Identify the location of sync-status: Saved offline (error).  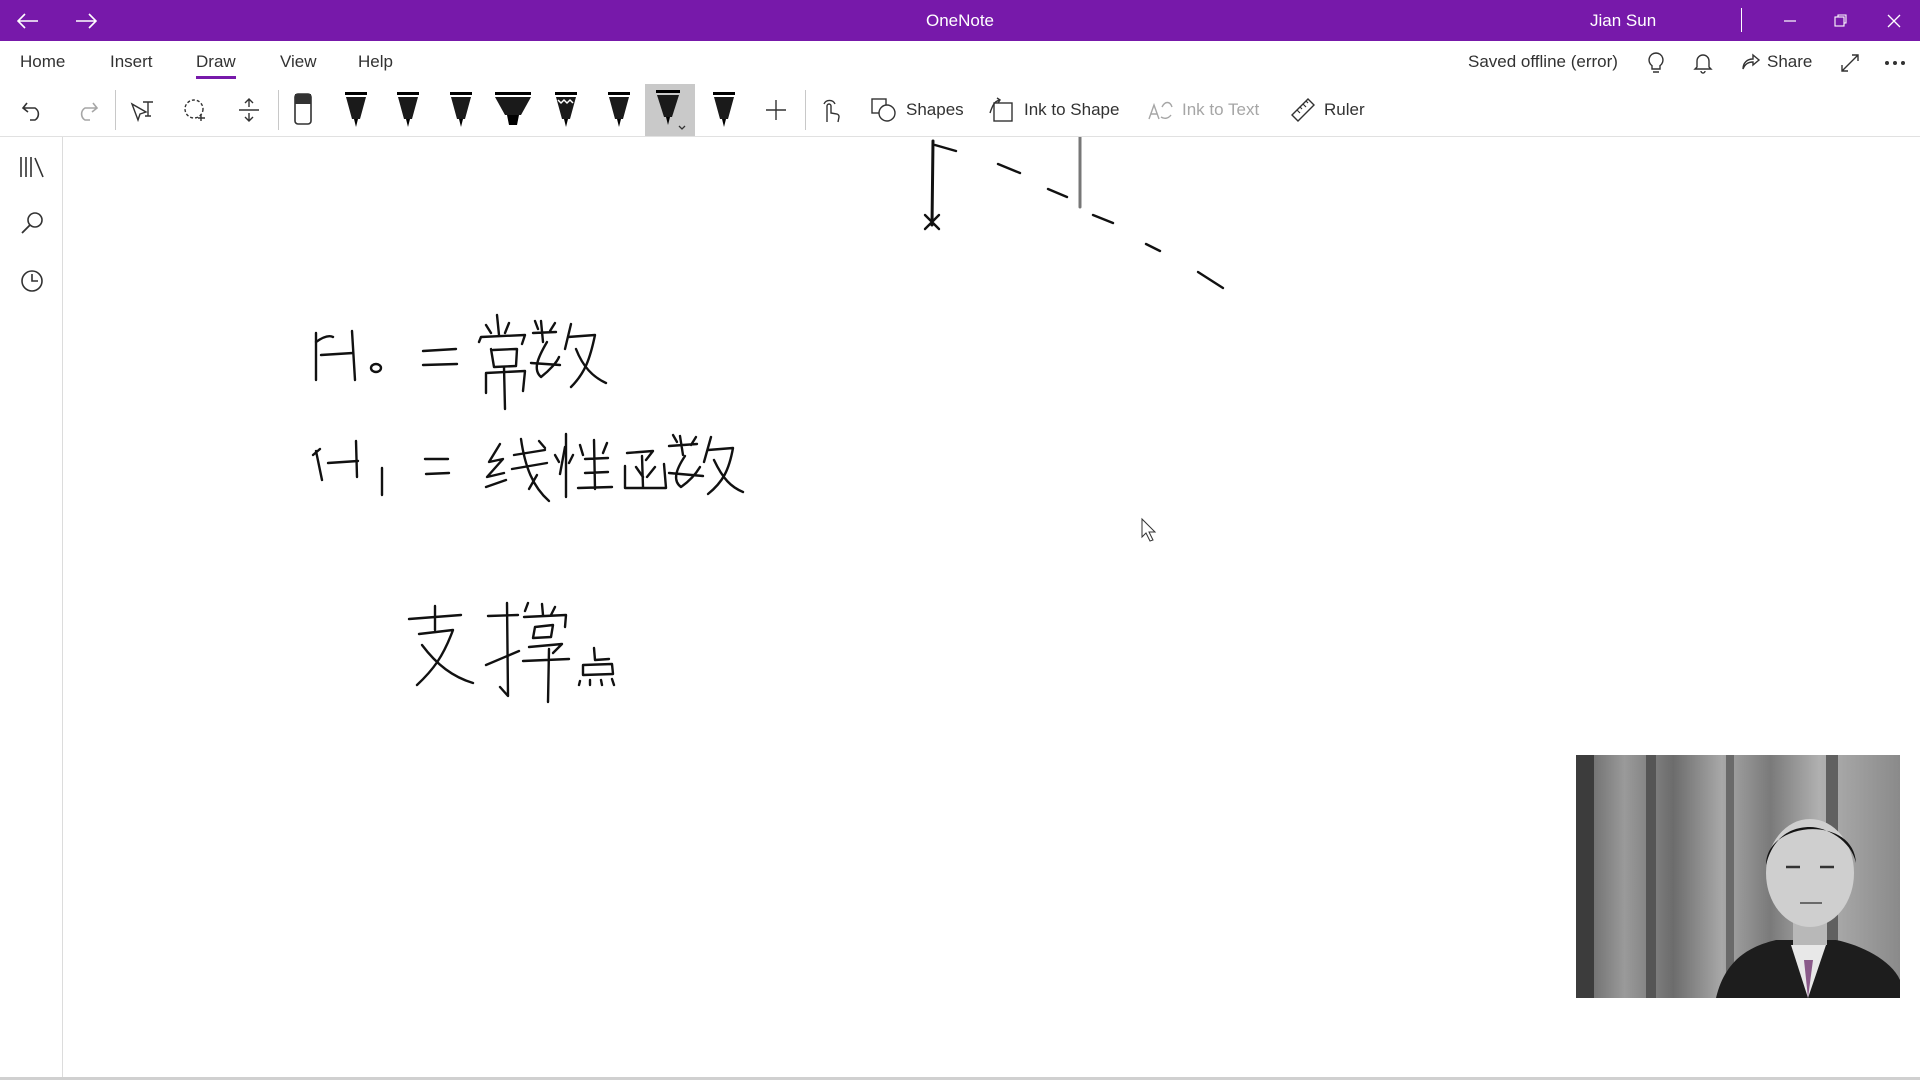
(1543, 62).